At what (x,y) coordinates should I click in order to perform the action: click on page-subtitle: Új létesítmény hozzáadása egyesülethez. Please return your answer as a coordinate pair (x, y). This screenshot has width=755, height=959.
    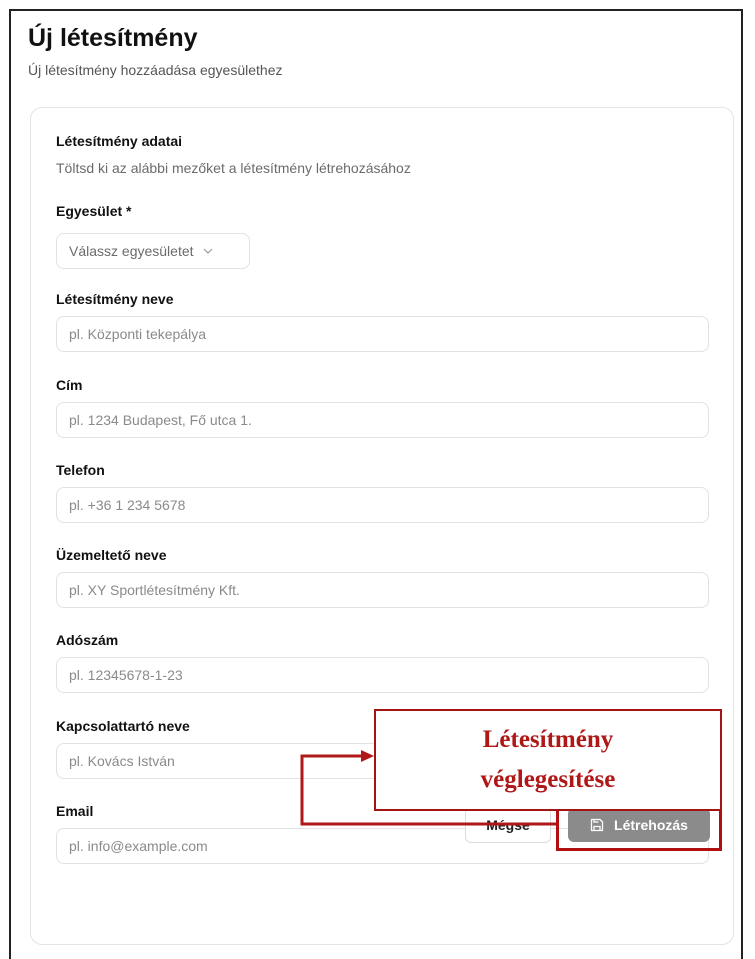
    Looking at the image, I should click on (155, 70).